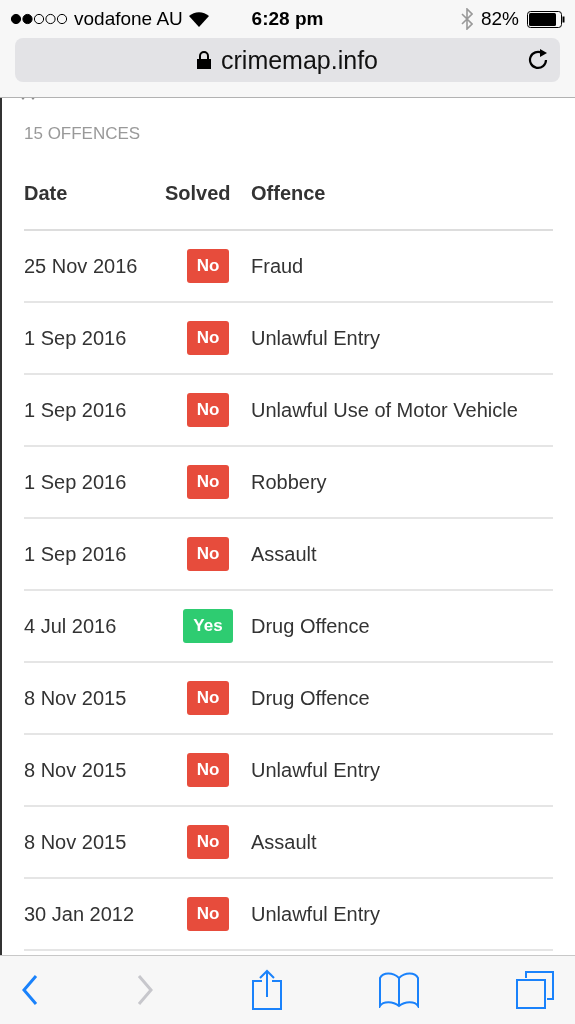  I want to click on bluetooth-icon, so click(466, 19).